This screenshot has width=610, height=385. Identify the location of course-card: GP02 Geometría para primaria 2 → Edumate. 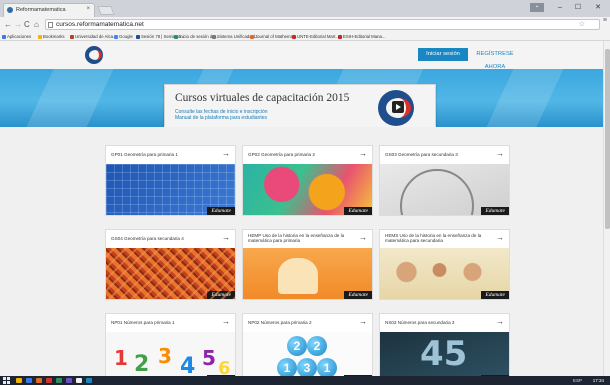
(307, 180).